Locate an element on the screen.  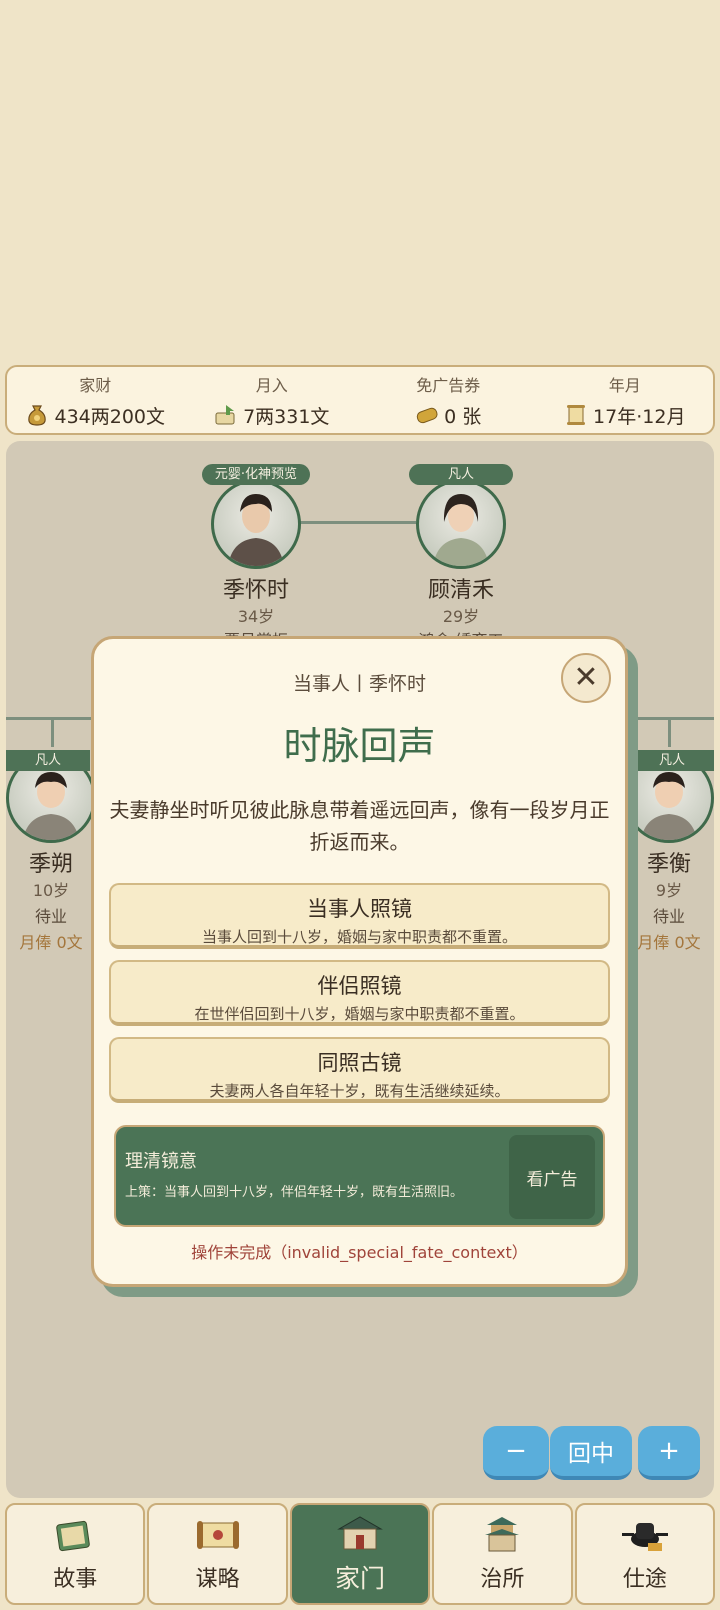
option-description: 在世伴侣回到十八岁，婚姻与家中职责都不重置。 is located at coordinates (359, 1014).